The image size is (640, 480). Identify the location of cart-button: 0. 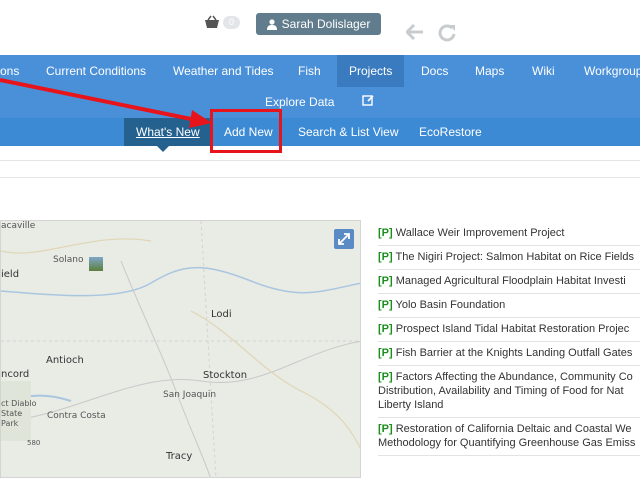
(222, 22).